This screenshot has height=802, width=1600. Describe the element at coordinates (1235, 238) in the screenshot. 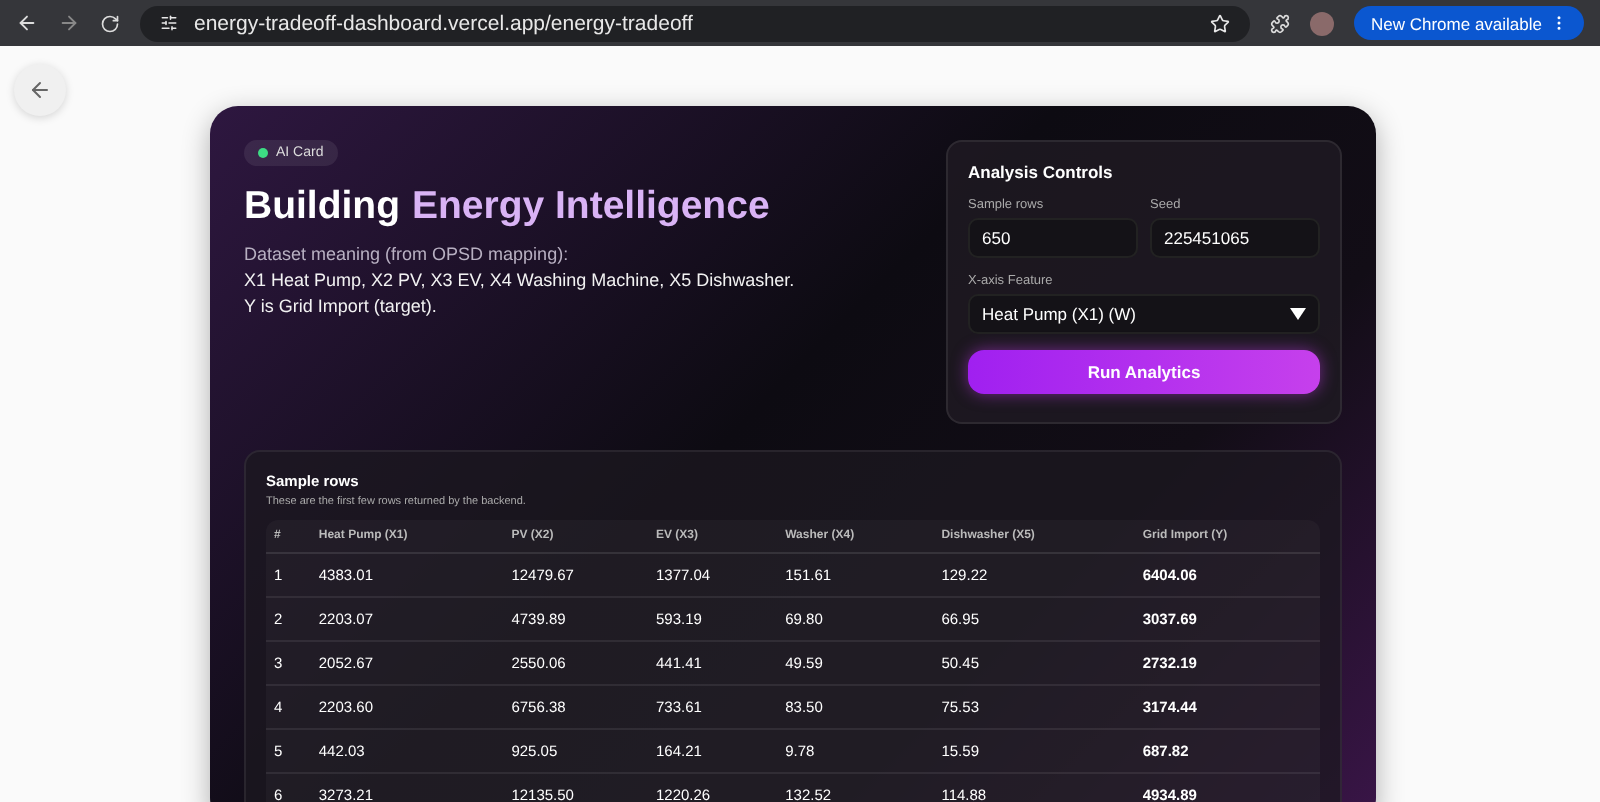

I see `input-field: 225451065` at that location.